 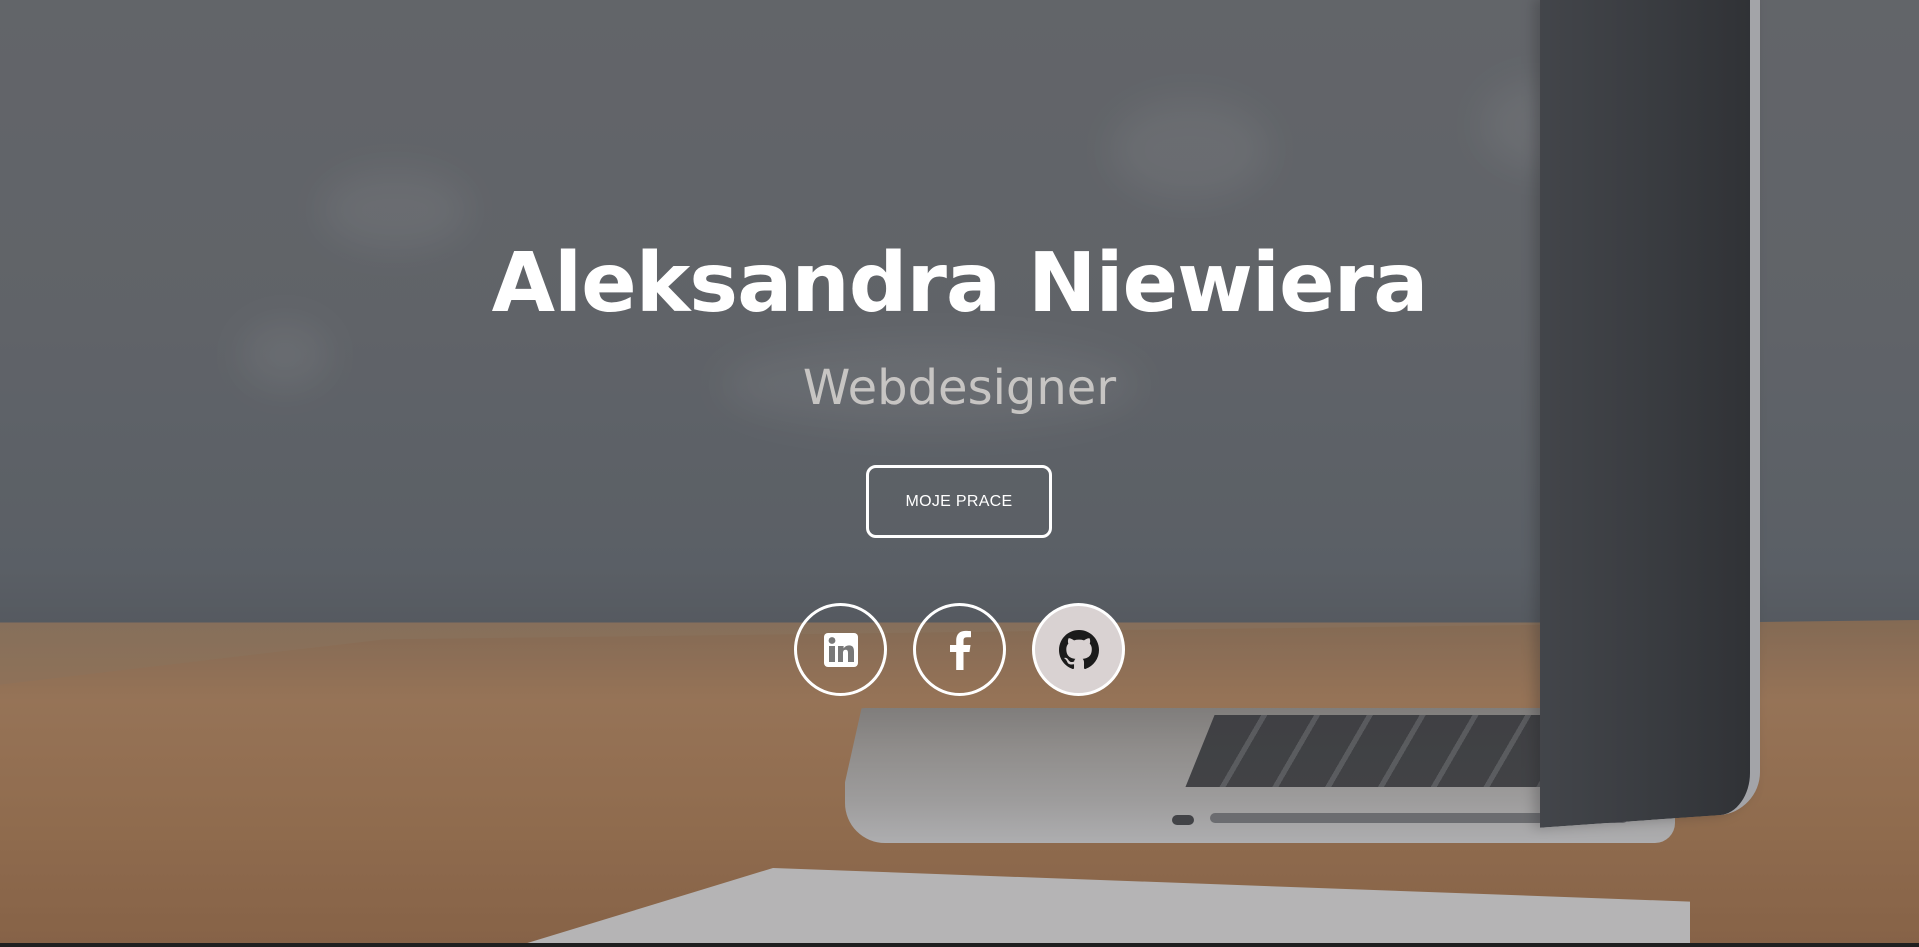 I want to click on github-link, so click(x=1078, y=649).